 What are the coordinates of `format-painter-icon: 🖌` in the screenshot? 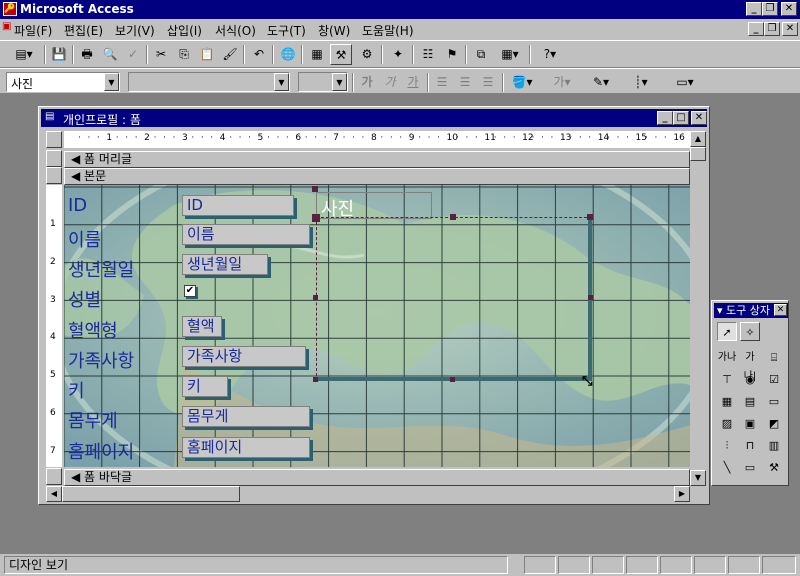 It's located at (230, 54).